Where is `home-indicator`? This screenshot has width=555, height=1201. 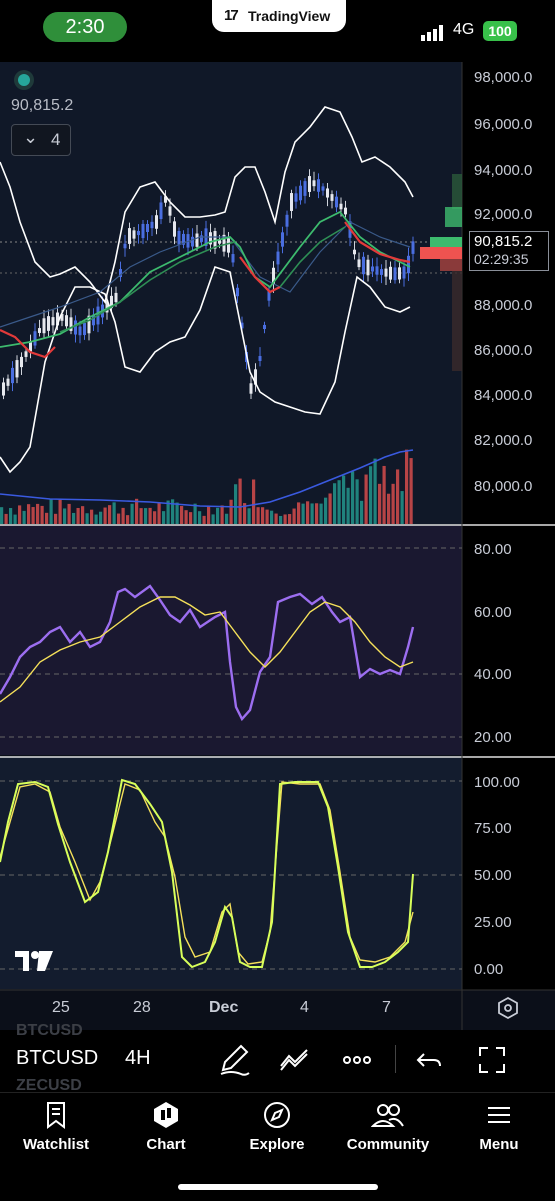 home-indicator is located at coordinates (278, 1187).